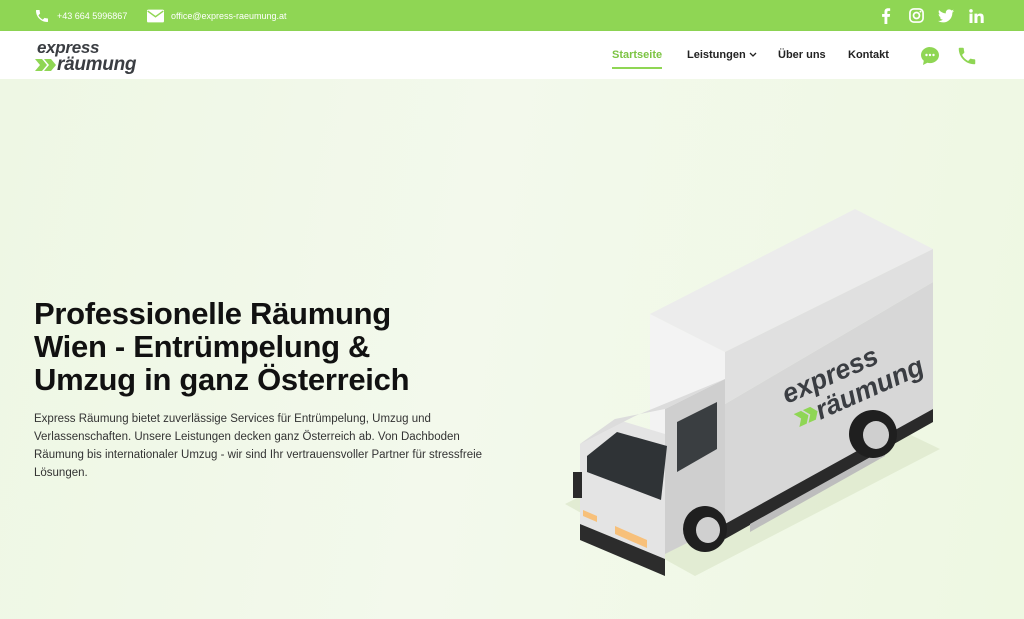  I want to click on nav-home-label: Startseite, so click(637, 55).